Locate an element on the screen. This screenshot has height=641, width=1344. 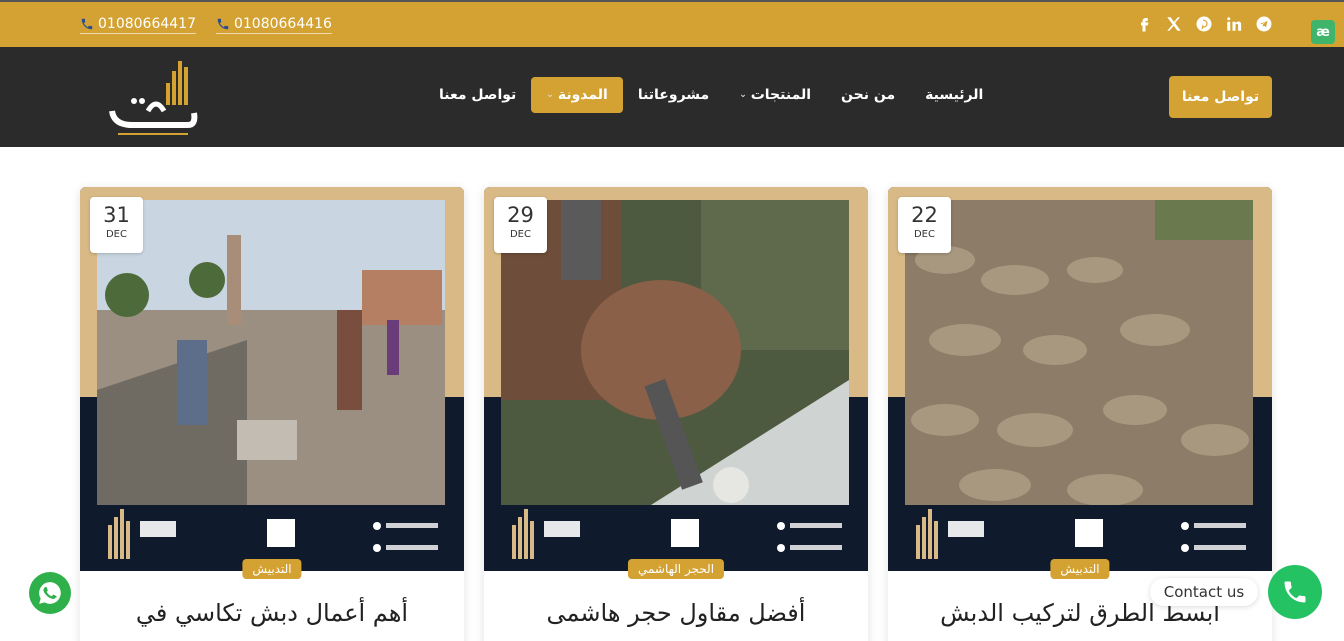
social-links is located at coordinates (1204, 24).